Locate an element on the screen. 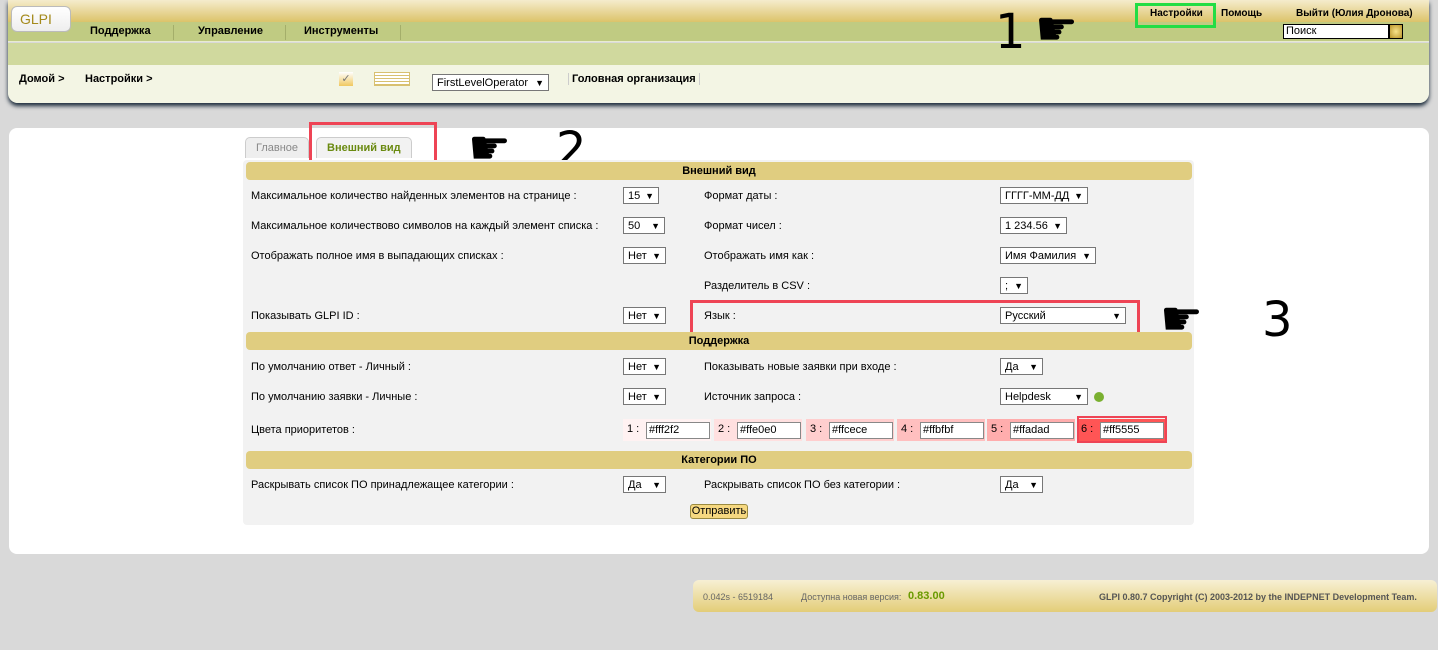 Image resolution: width=1438 pixels, height=650 pixels. help-link: Помощь is located at coordinates (1241, 13).